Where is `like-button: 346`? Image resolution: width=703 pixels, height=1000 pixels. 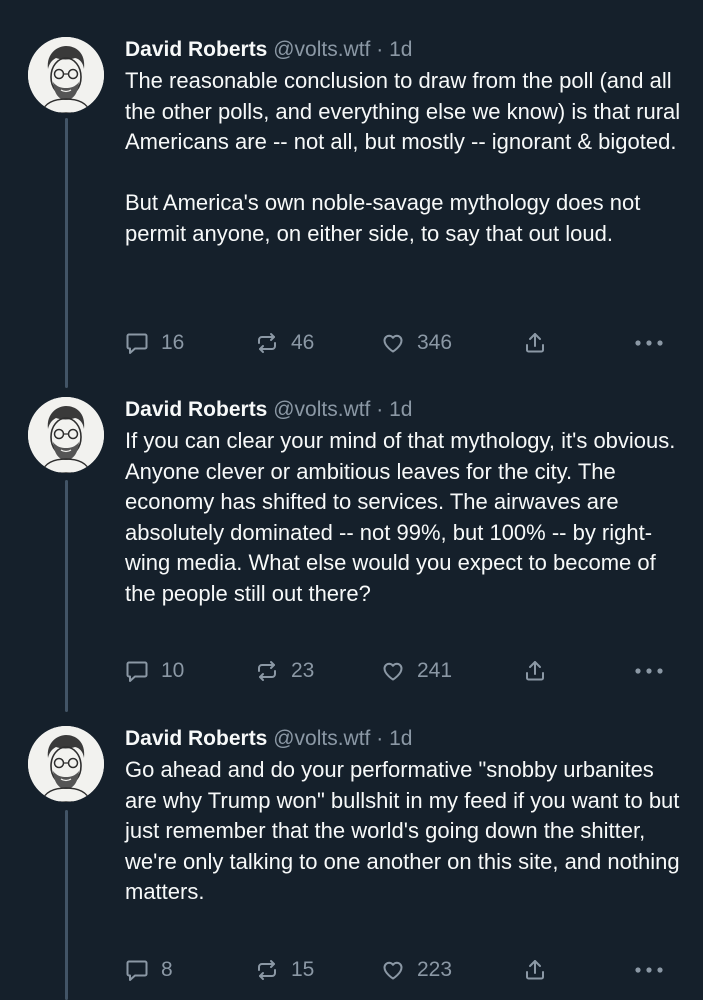 like-button: 346 is located at coordinates (416, 343).